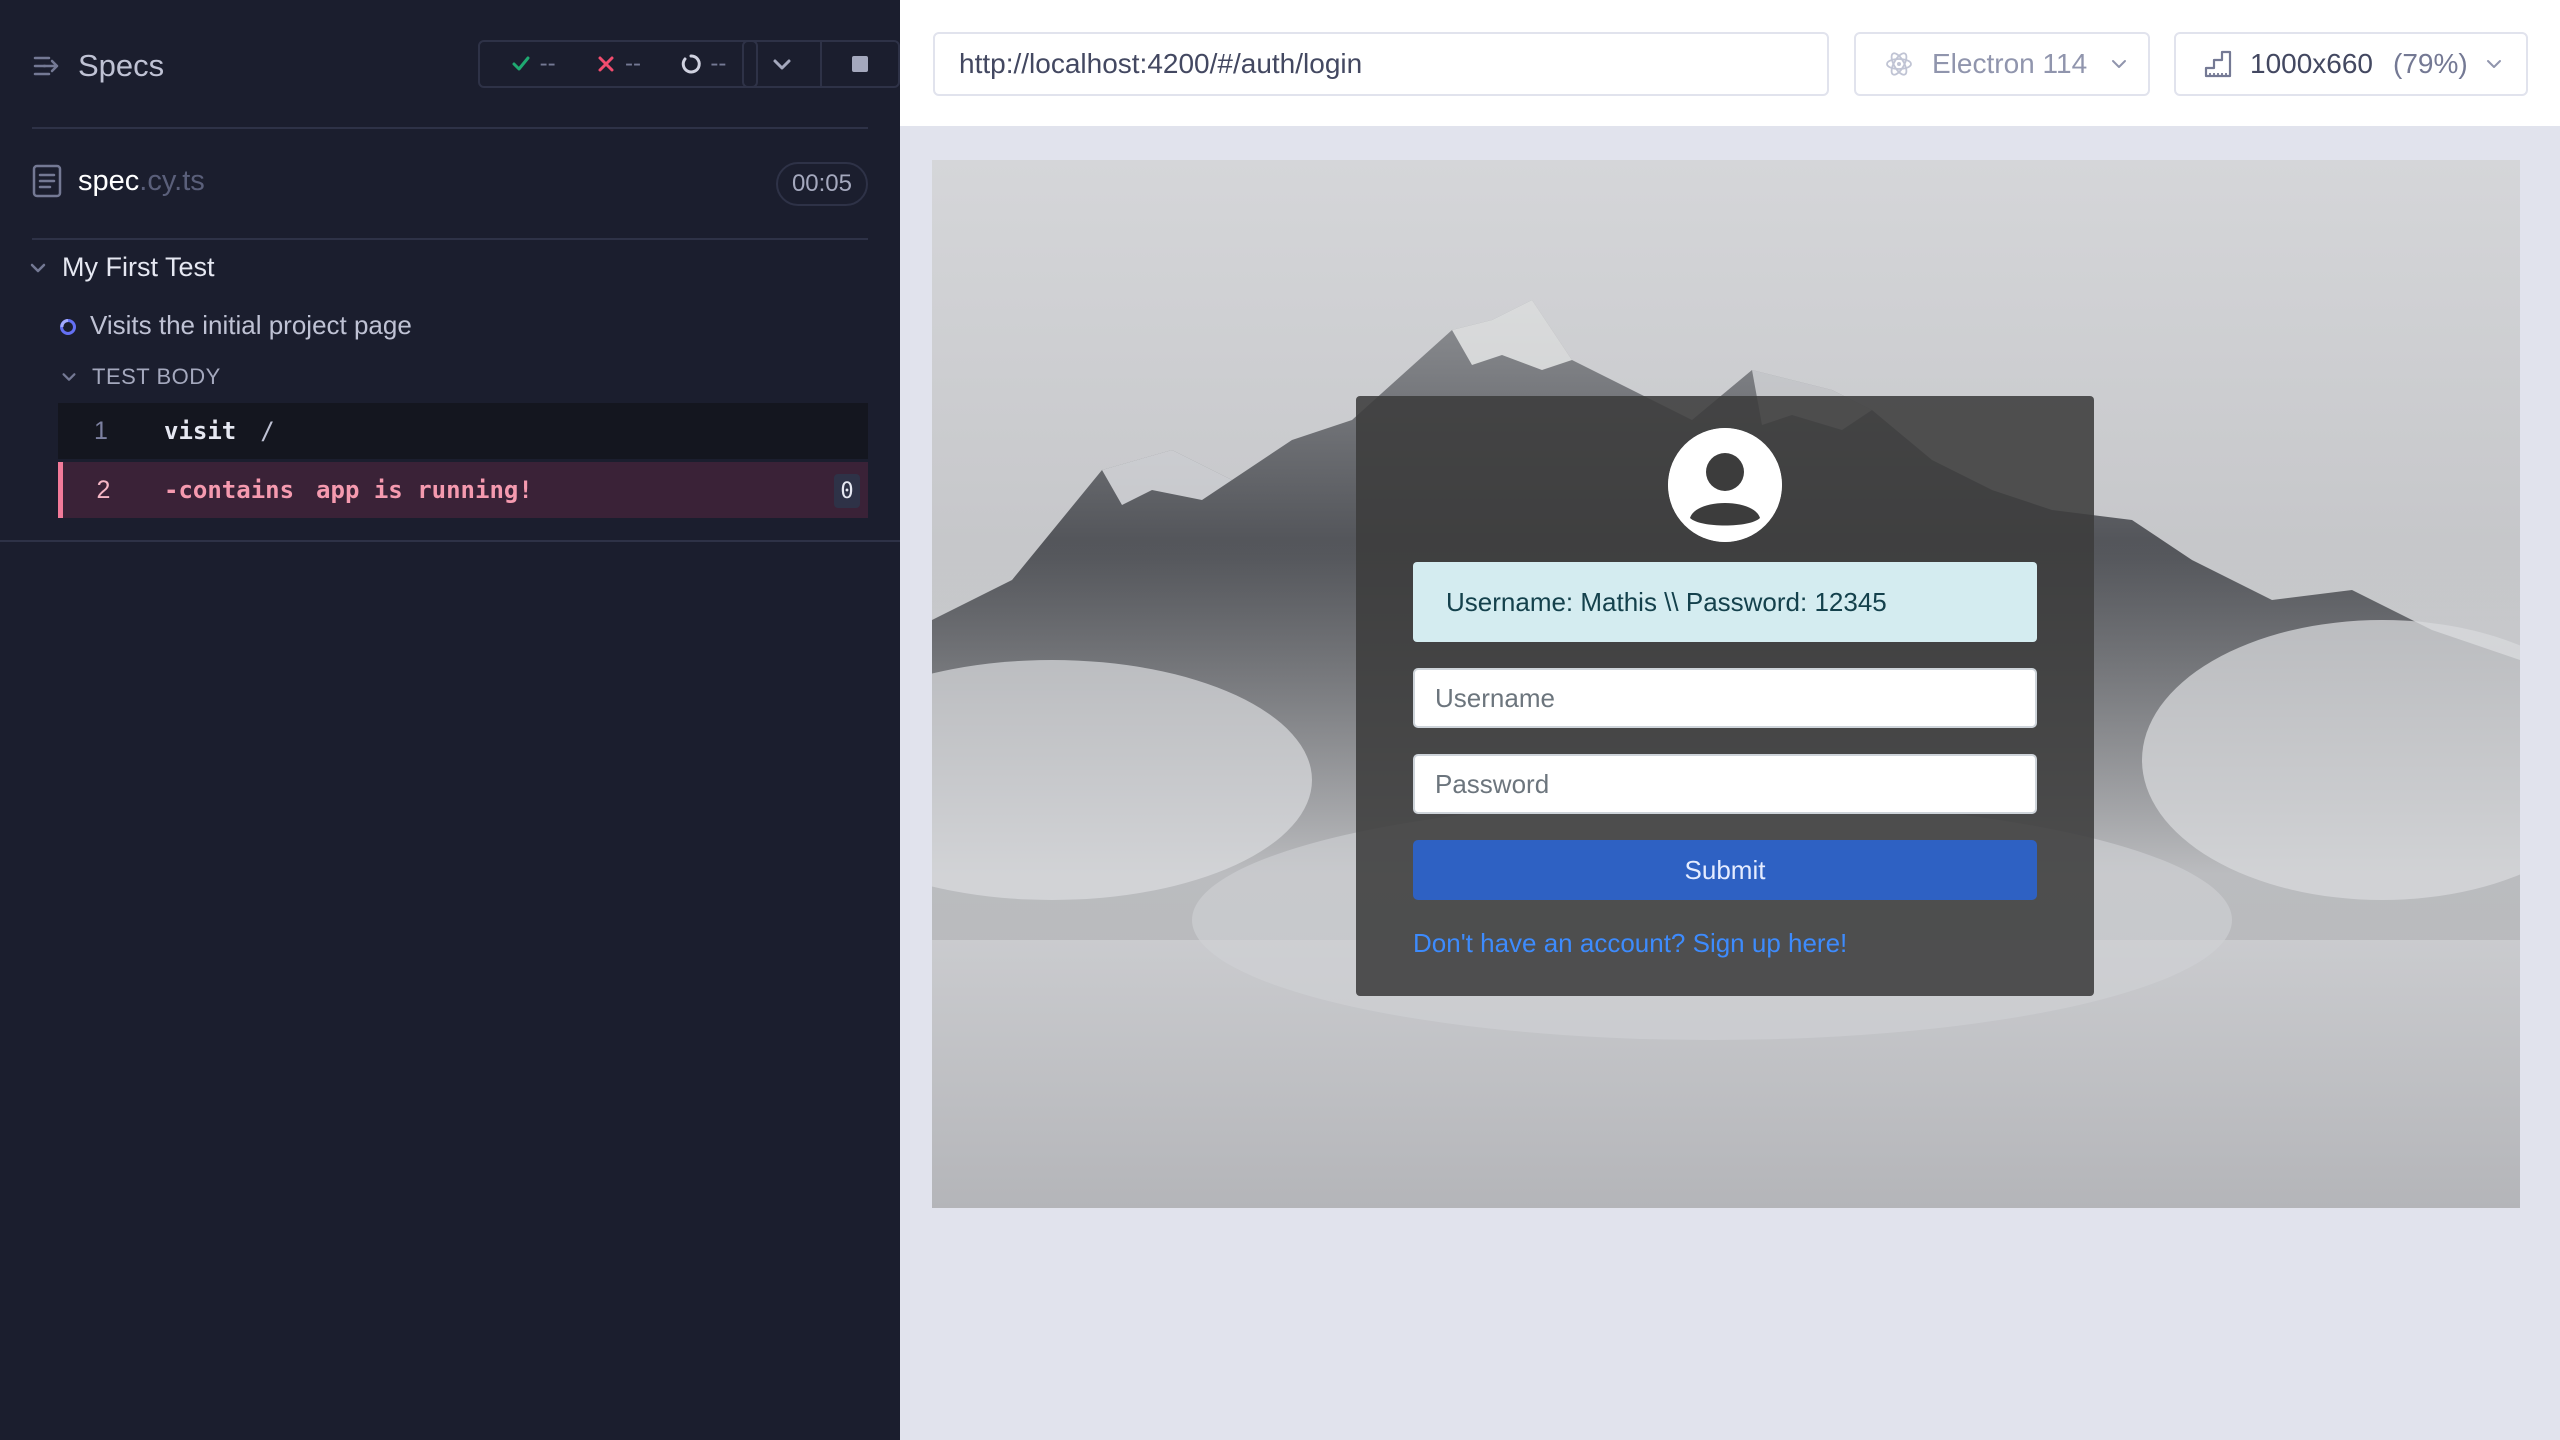 The height and width of the screenshot is (1440, 2560). I want to click on stop-icon, so click(860, 64).